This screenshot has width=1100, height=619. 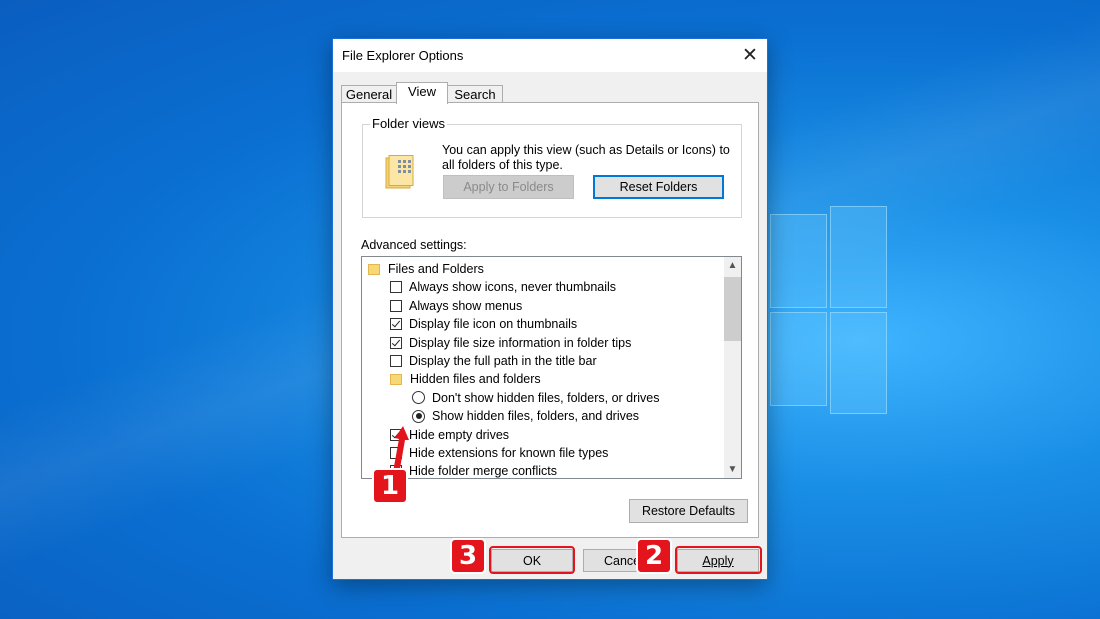 What do you see at coordinates (399, 172) in the screenshot?
I see `folder-views-icon` at bounding box center [399, 172].